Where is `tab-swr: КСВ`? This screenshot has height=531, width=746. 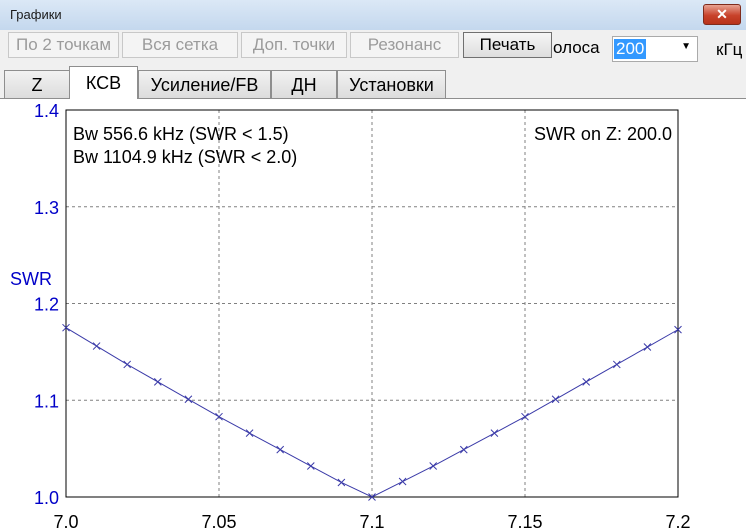
tab-swr: КСВ is located at coordinates (103, 82).